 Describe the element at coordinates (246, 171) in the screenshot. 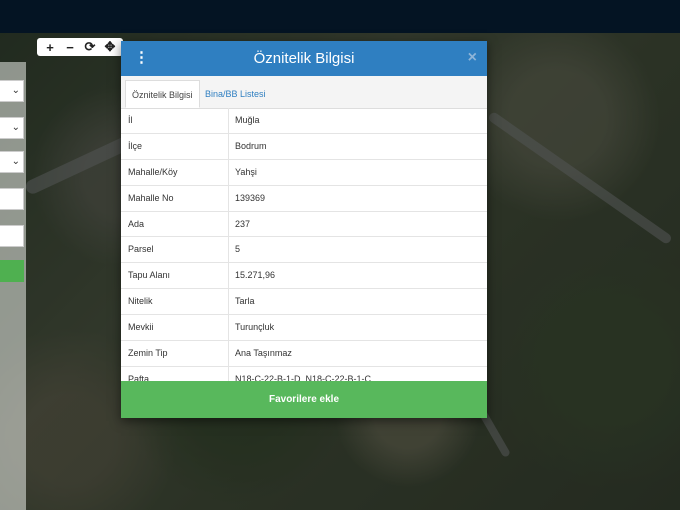

I see `row-value: Yahşi` at that location.